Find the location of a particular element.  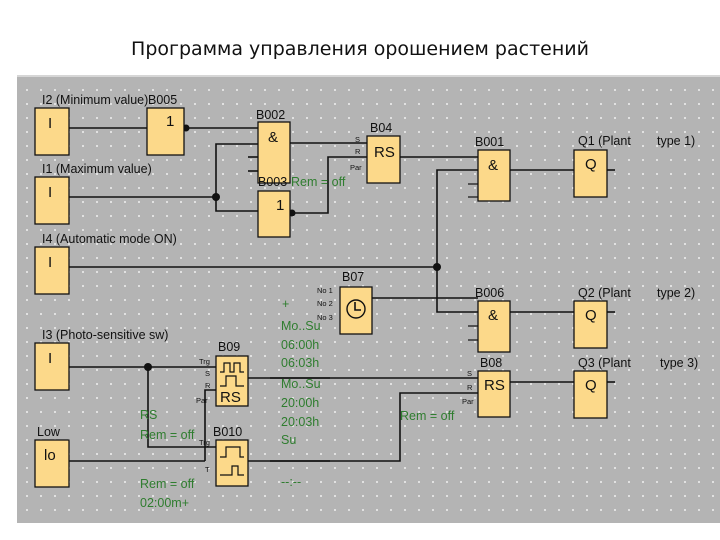

output-q2: Q2 (Plant type 2) Q is located at coordinates (634, 317).